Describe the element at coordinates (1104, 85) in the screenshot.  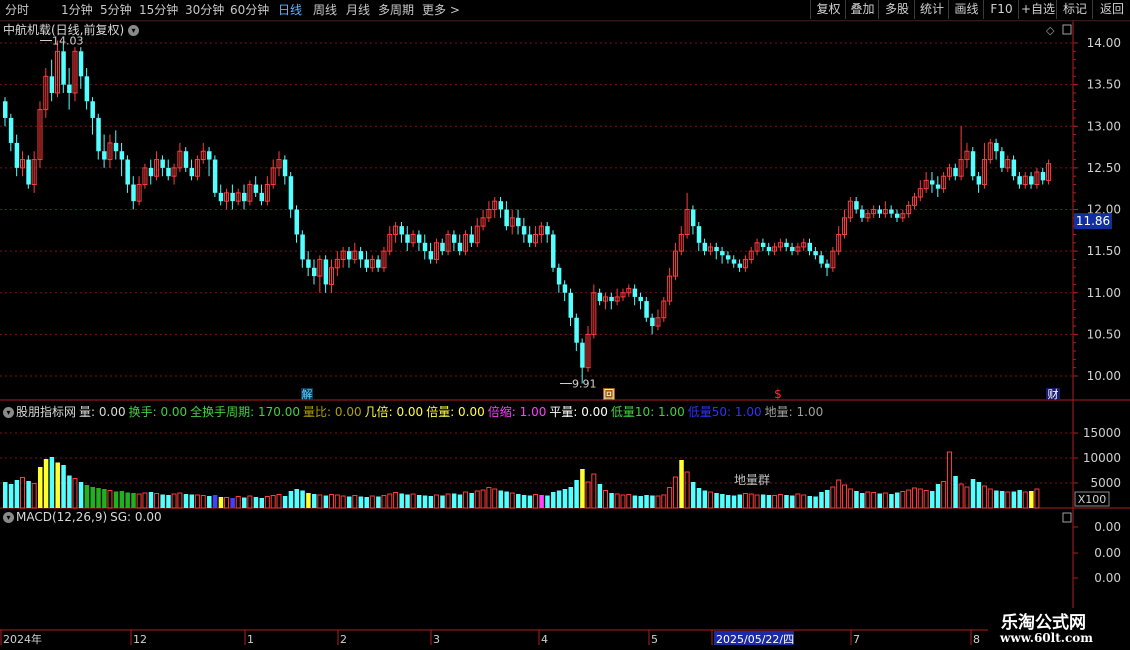
I see `price-tick-label: 13.50` at that location.